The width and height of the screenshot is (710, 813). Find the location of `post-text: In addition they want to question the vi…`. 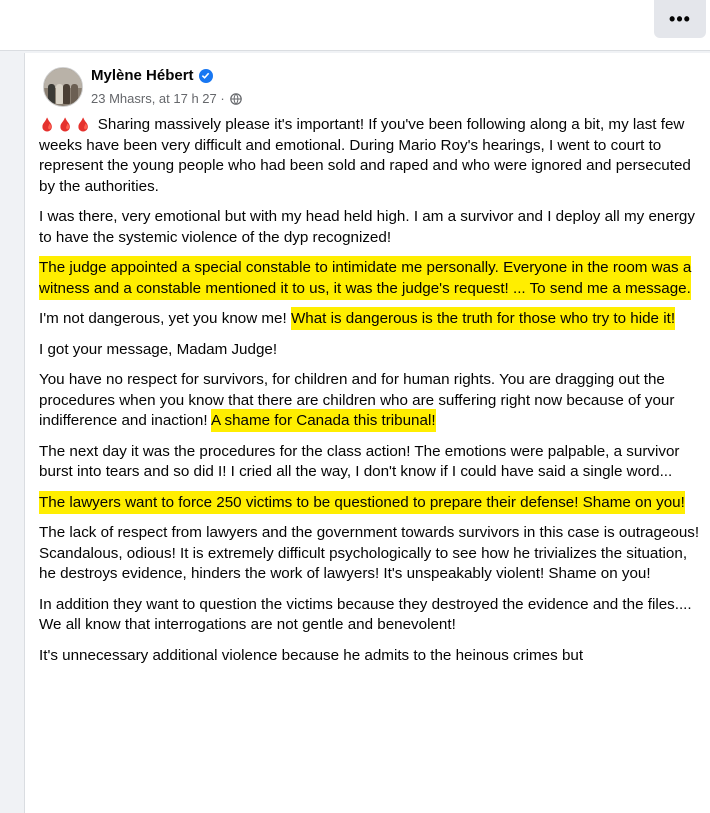

post-text: In addition they want to question the vi… is located at coordinates (365, 614).